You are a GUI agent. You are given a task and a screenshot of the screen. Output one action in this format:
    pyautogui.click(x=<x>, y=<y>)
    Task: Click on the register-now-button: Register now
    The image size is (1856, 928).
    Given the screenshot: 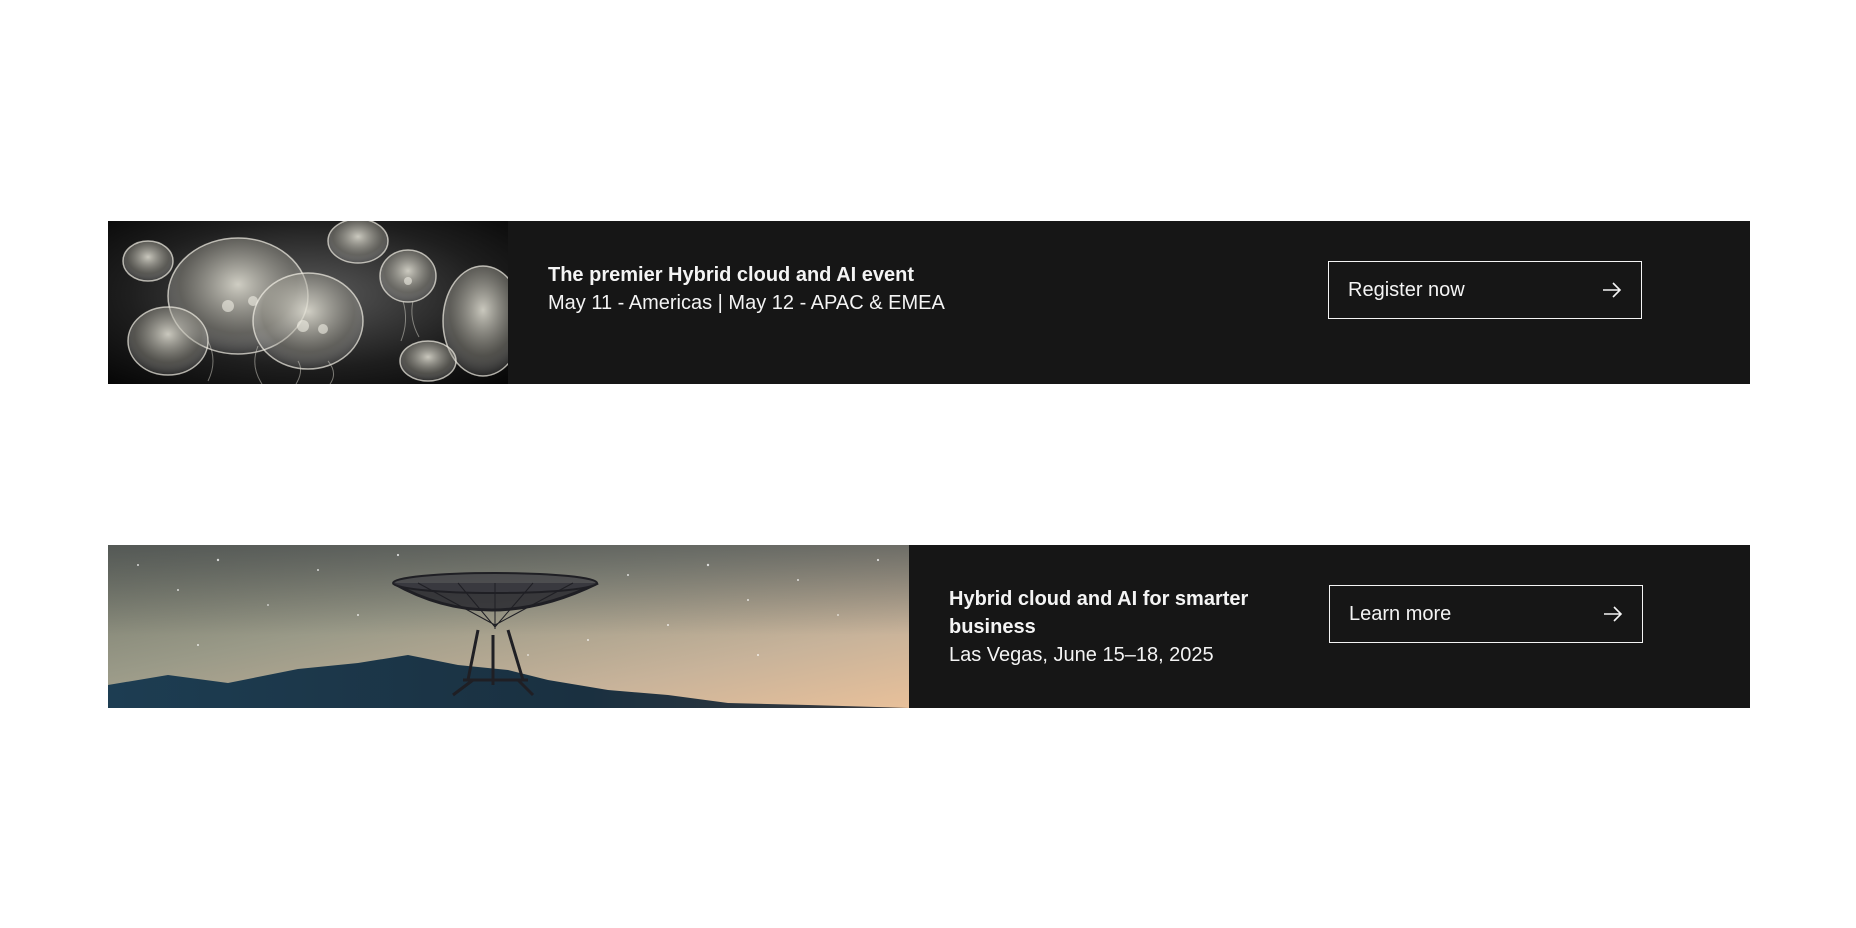 What is the action you would take?
    pyautogui.click(x=1485, y=290)
    